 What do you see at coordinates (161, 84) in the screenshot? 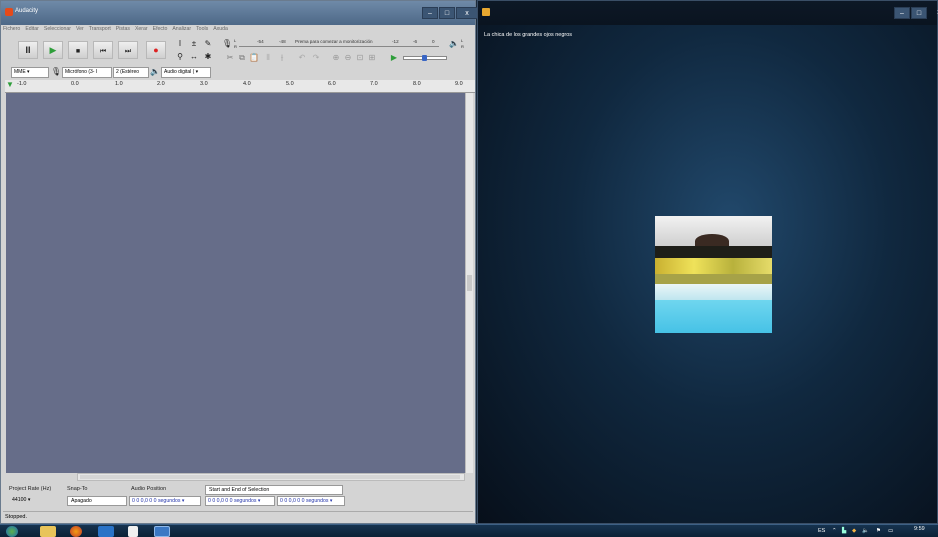
I see `ruler-tick: 2.0` at bounding box center [161, 84].